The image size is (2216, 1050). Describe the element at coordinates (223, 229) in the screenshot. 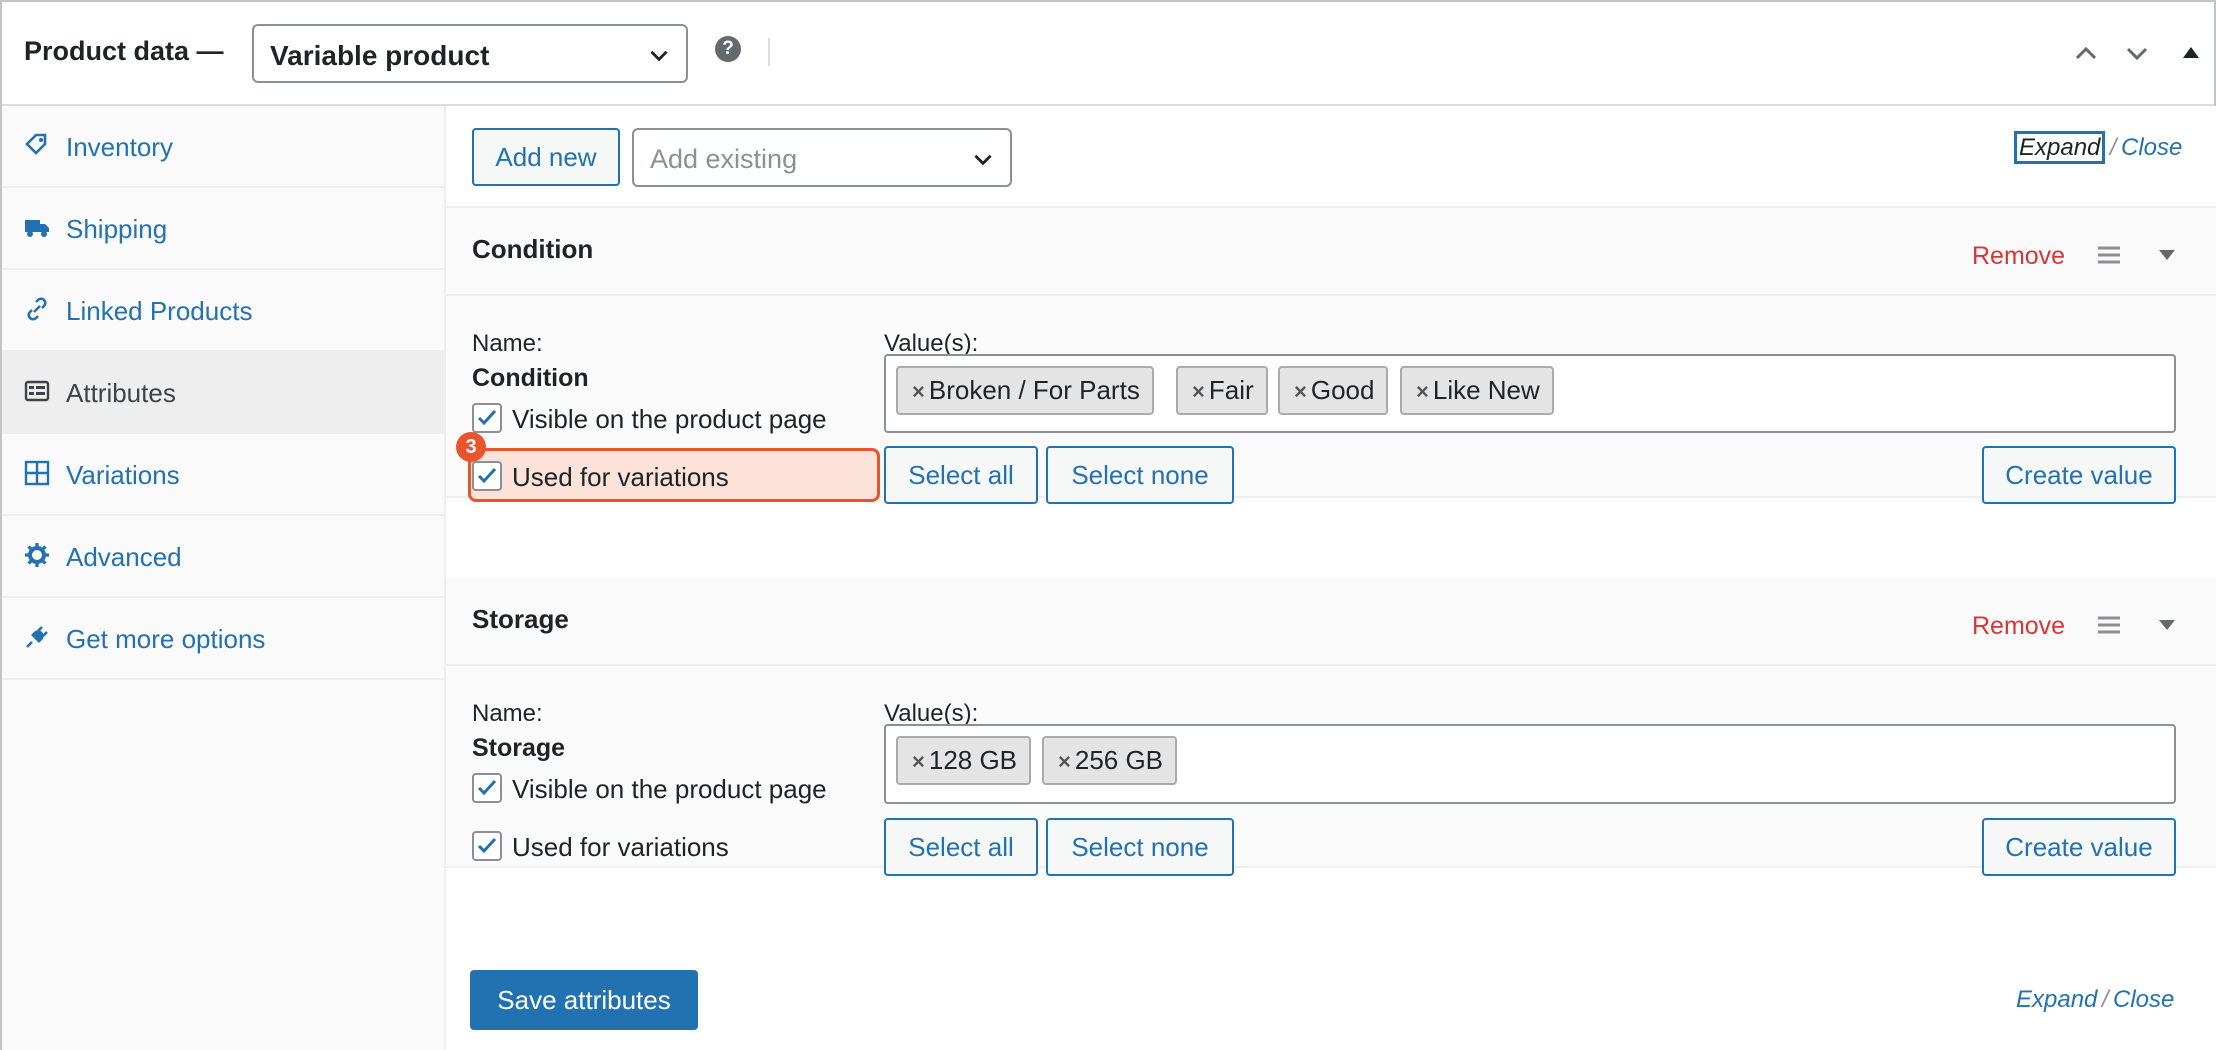

I see `tab-shipping: Shipping` at that location.